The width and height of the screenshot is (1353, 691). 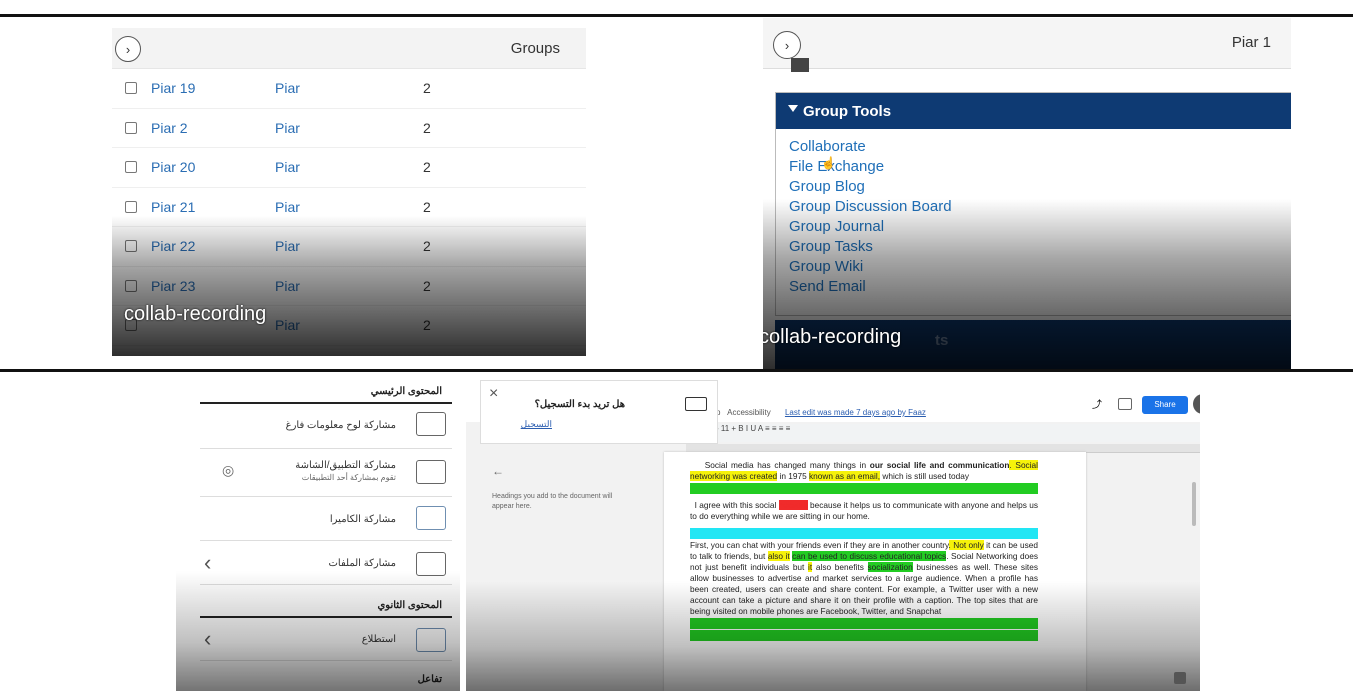 I want to click on table-row: Piar 23 Piar 2, so click(x=349, y=286).